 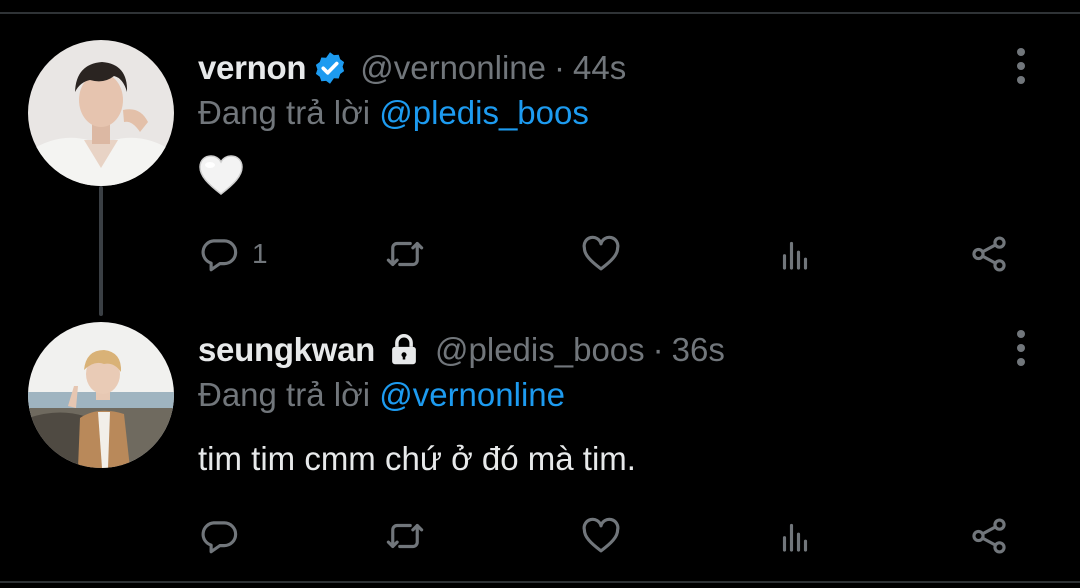 I want to click on avatar-seungkwan-image, so click(x=101, y=395).